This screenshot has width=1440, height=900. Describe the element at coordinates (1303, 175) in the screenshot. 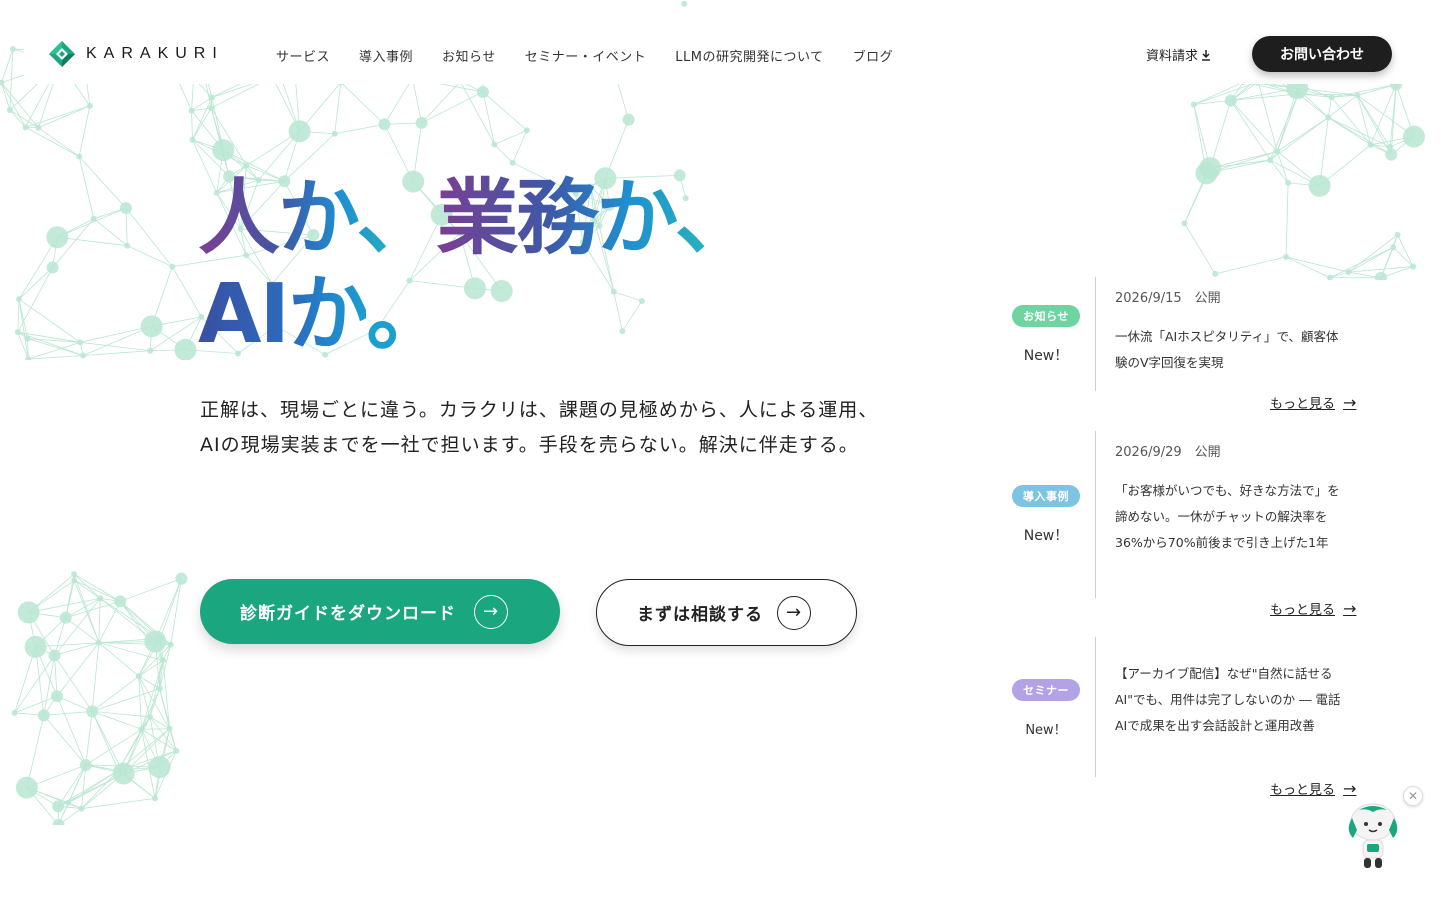

I see `network-decoration-right` at that location.